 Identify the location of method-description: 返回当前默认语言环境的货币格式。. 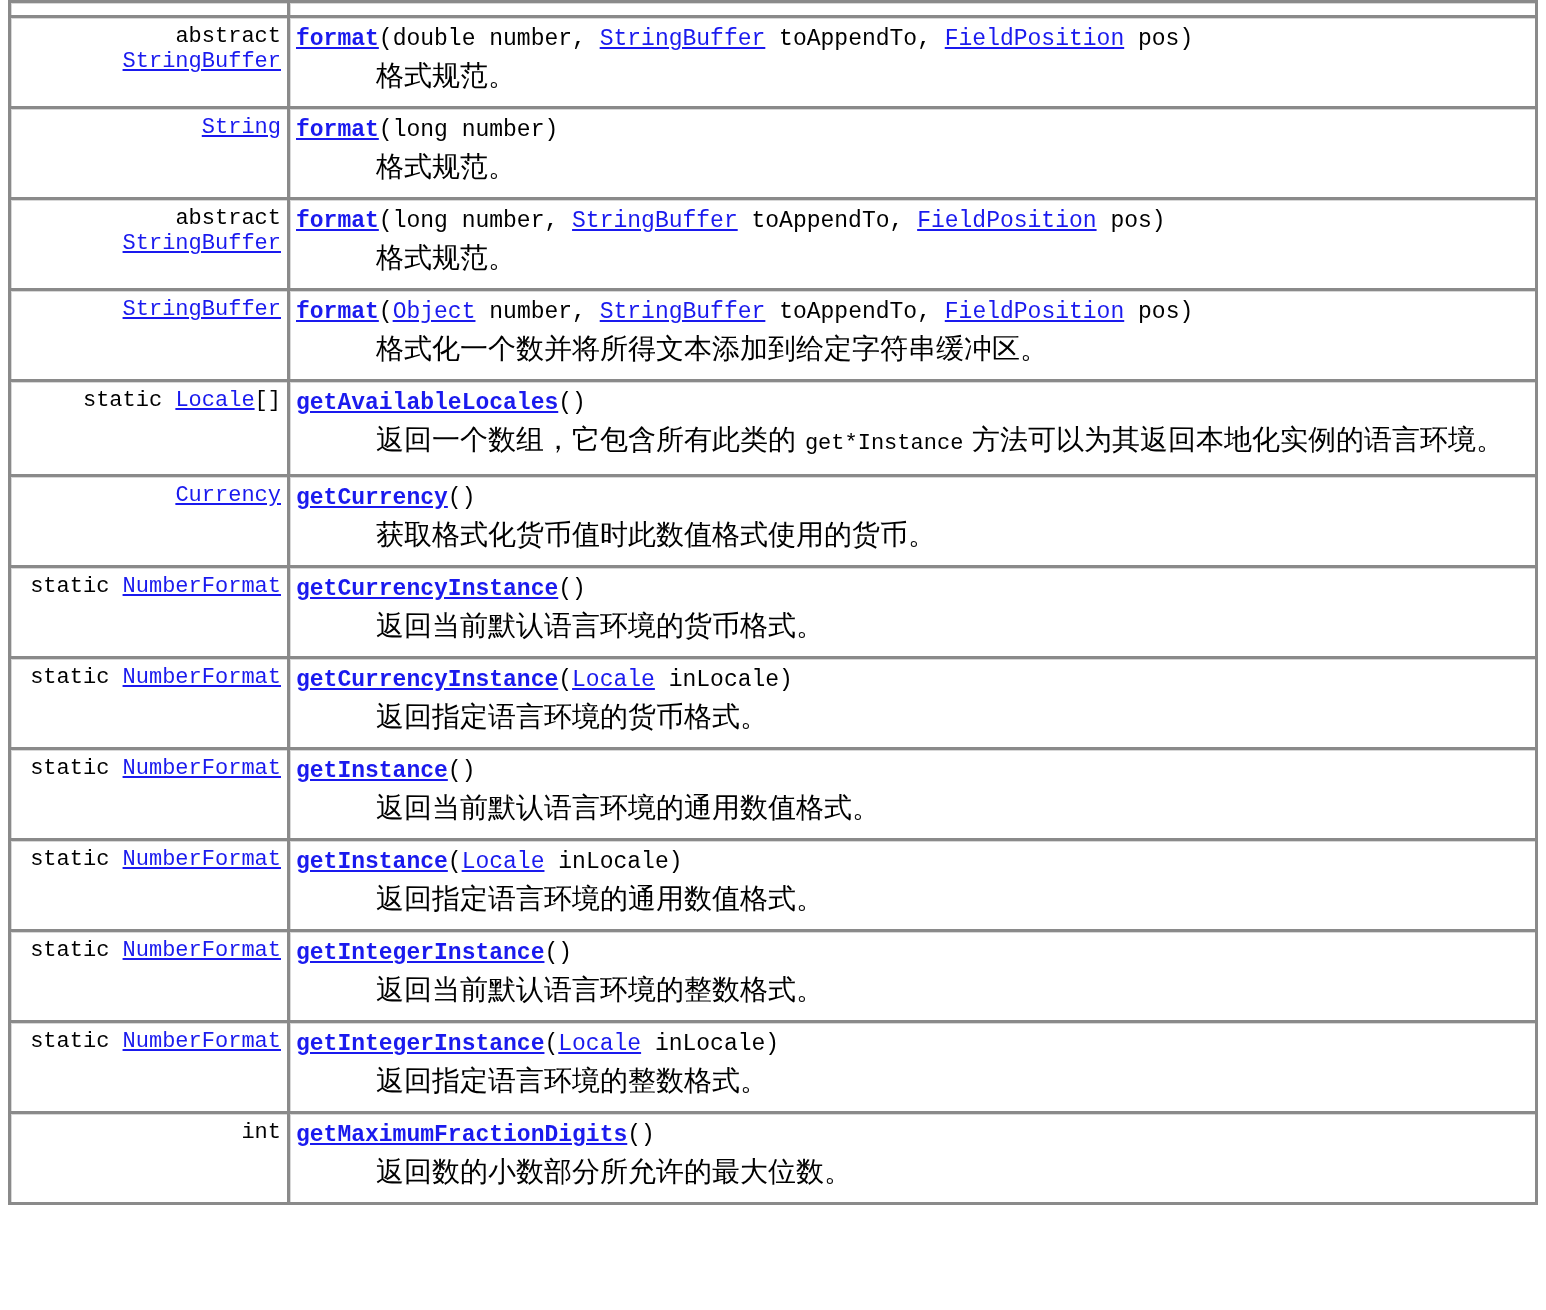
(600, 626).